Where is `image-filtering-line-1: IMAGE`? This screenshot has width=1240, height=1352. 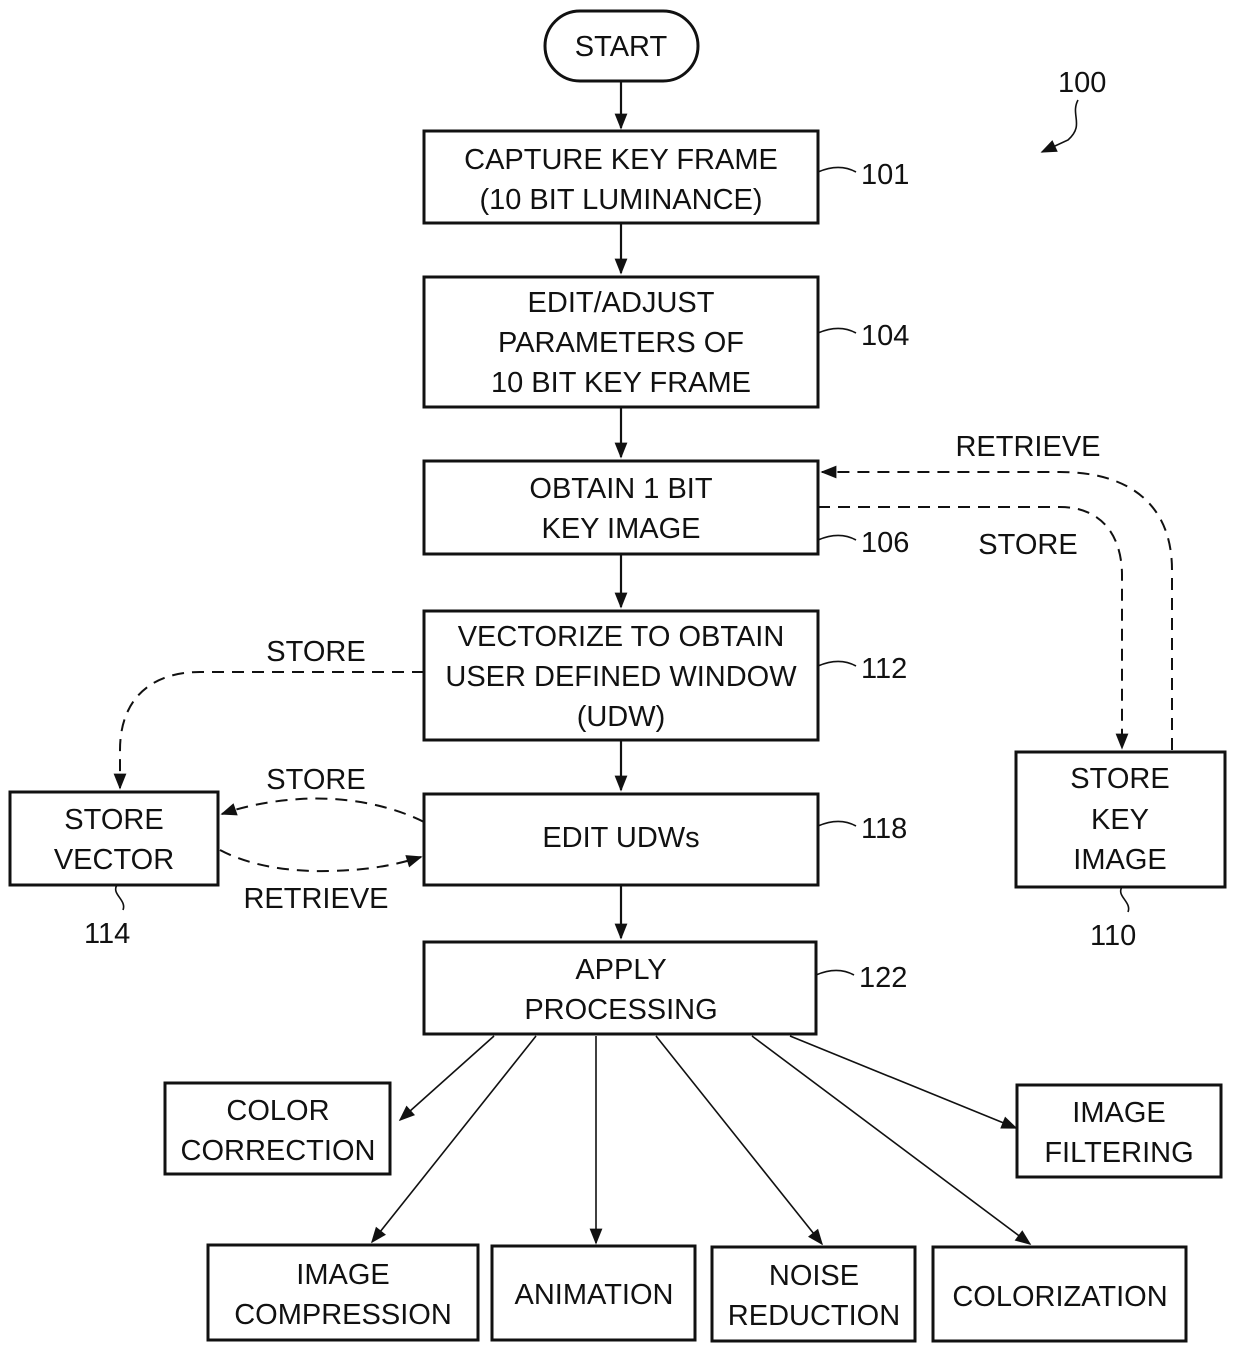
image-filtering-line-1: IMAGE is located at coordinates (1118, 1113).